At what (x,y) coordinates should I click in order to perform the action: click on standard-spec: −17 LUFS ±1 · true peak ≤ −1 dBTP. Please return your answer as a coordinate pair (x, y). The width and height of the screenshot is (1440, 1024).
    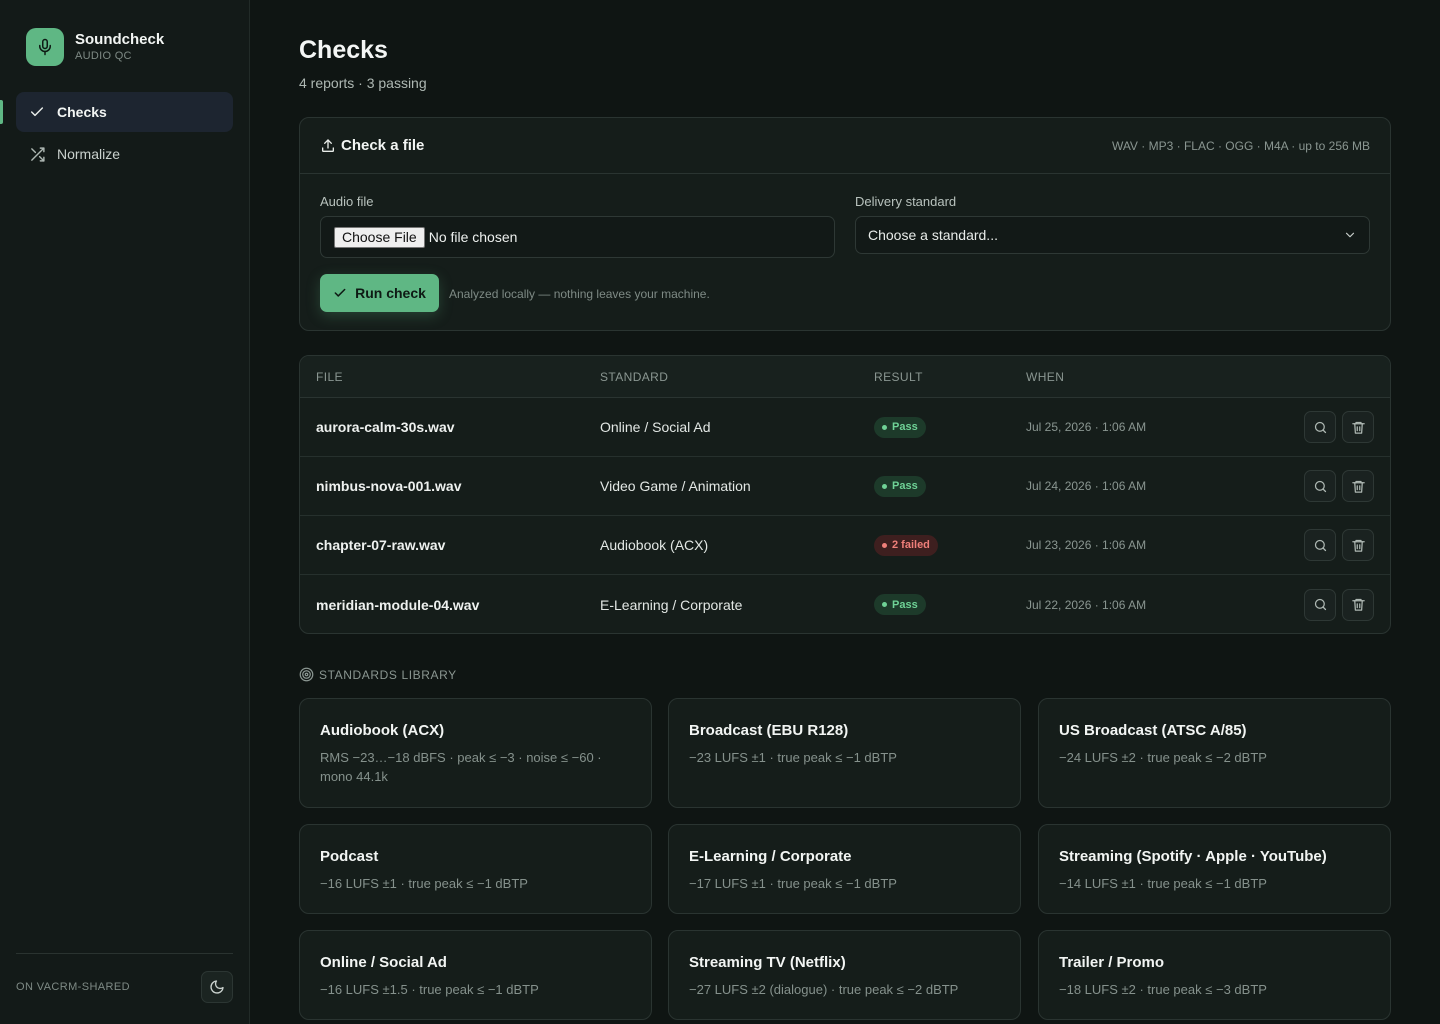
    Looking at the image, I should click on (793, 883).